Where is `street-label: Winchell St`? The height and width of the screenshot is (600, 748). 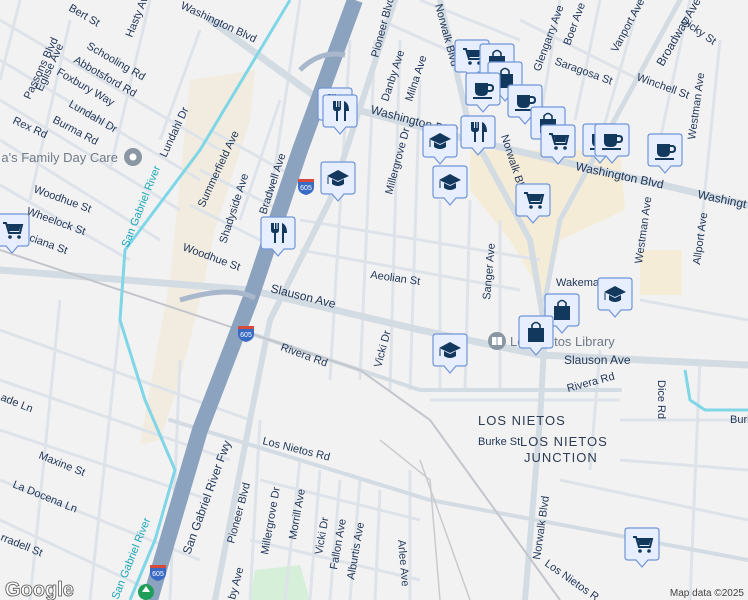 street-label: Winchell St is located at coordinates (663, 87).